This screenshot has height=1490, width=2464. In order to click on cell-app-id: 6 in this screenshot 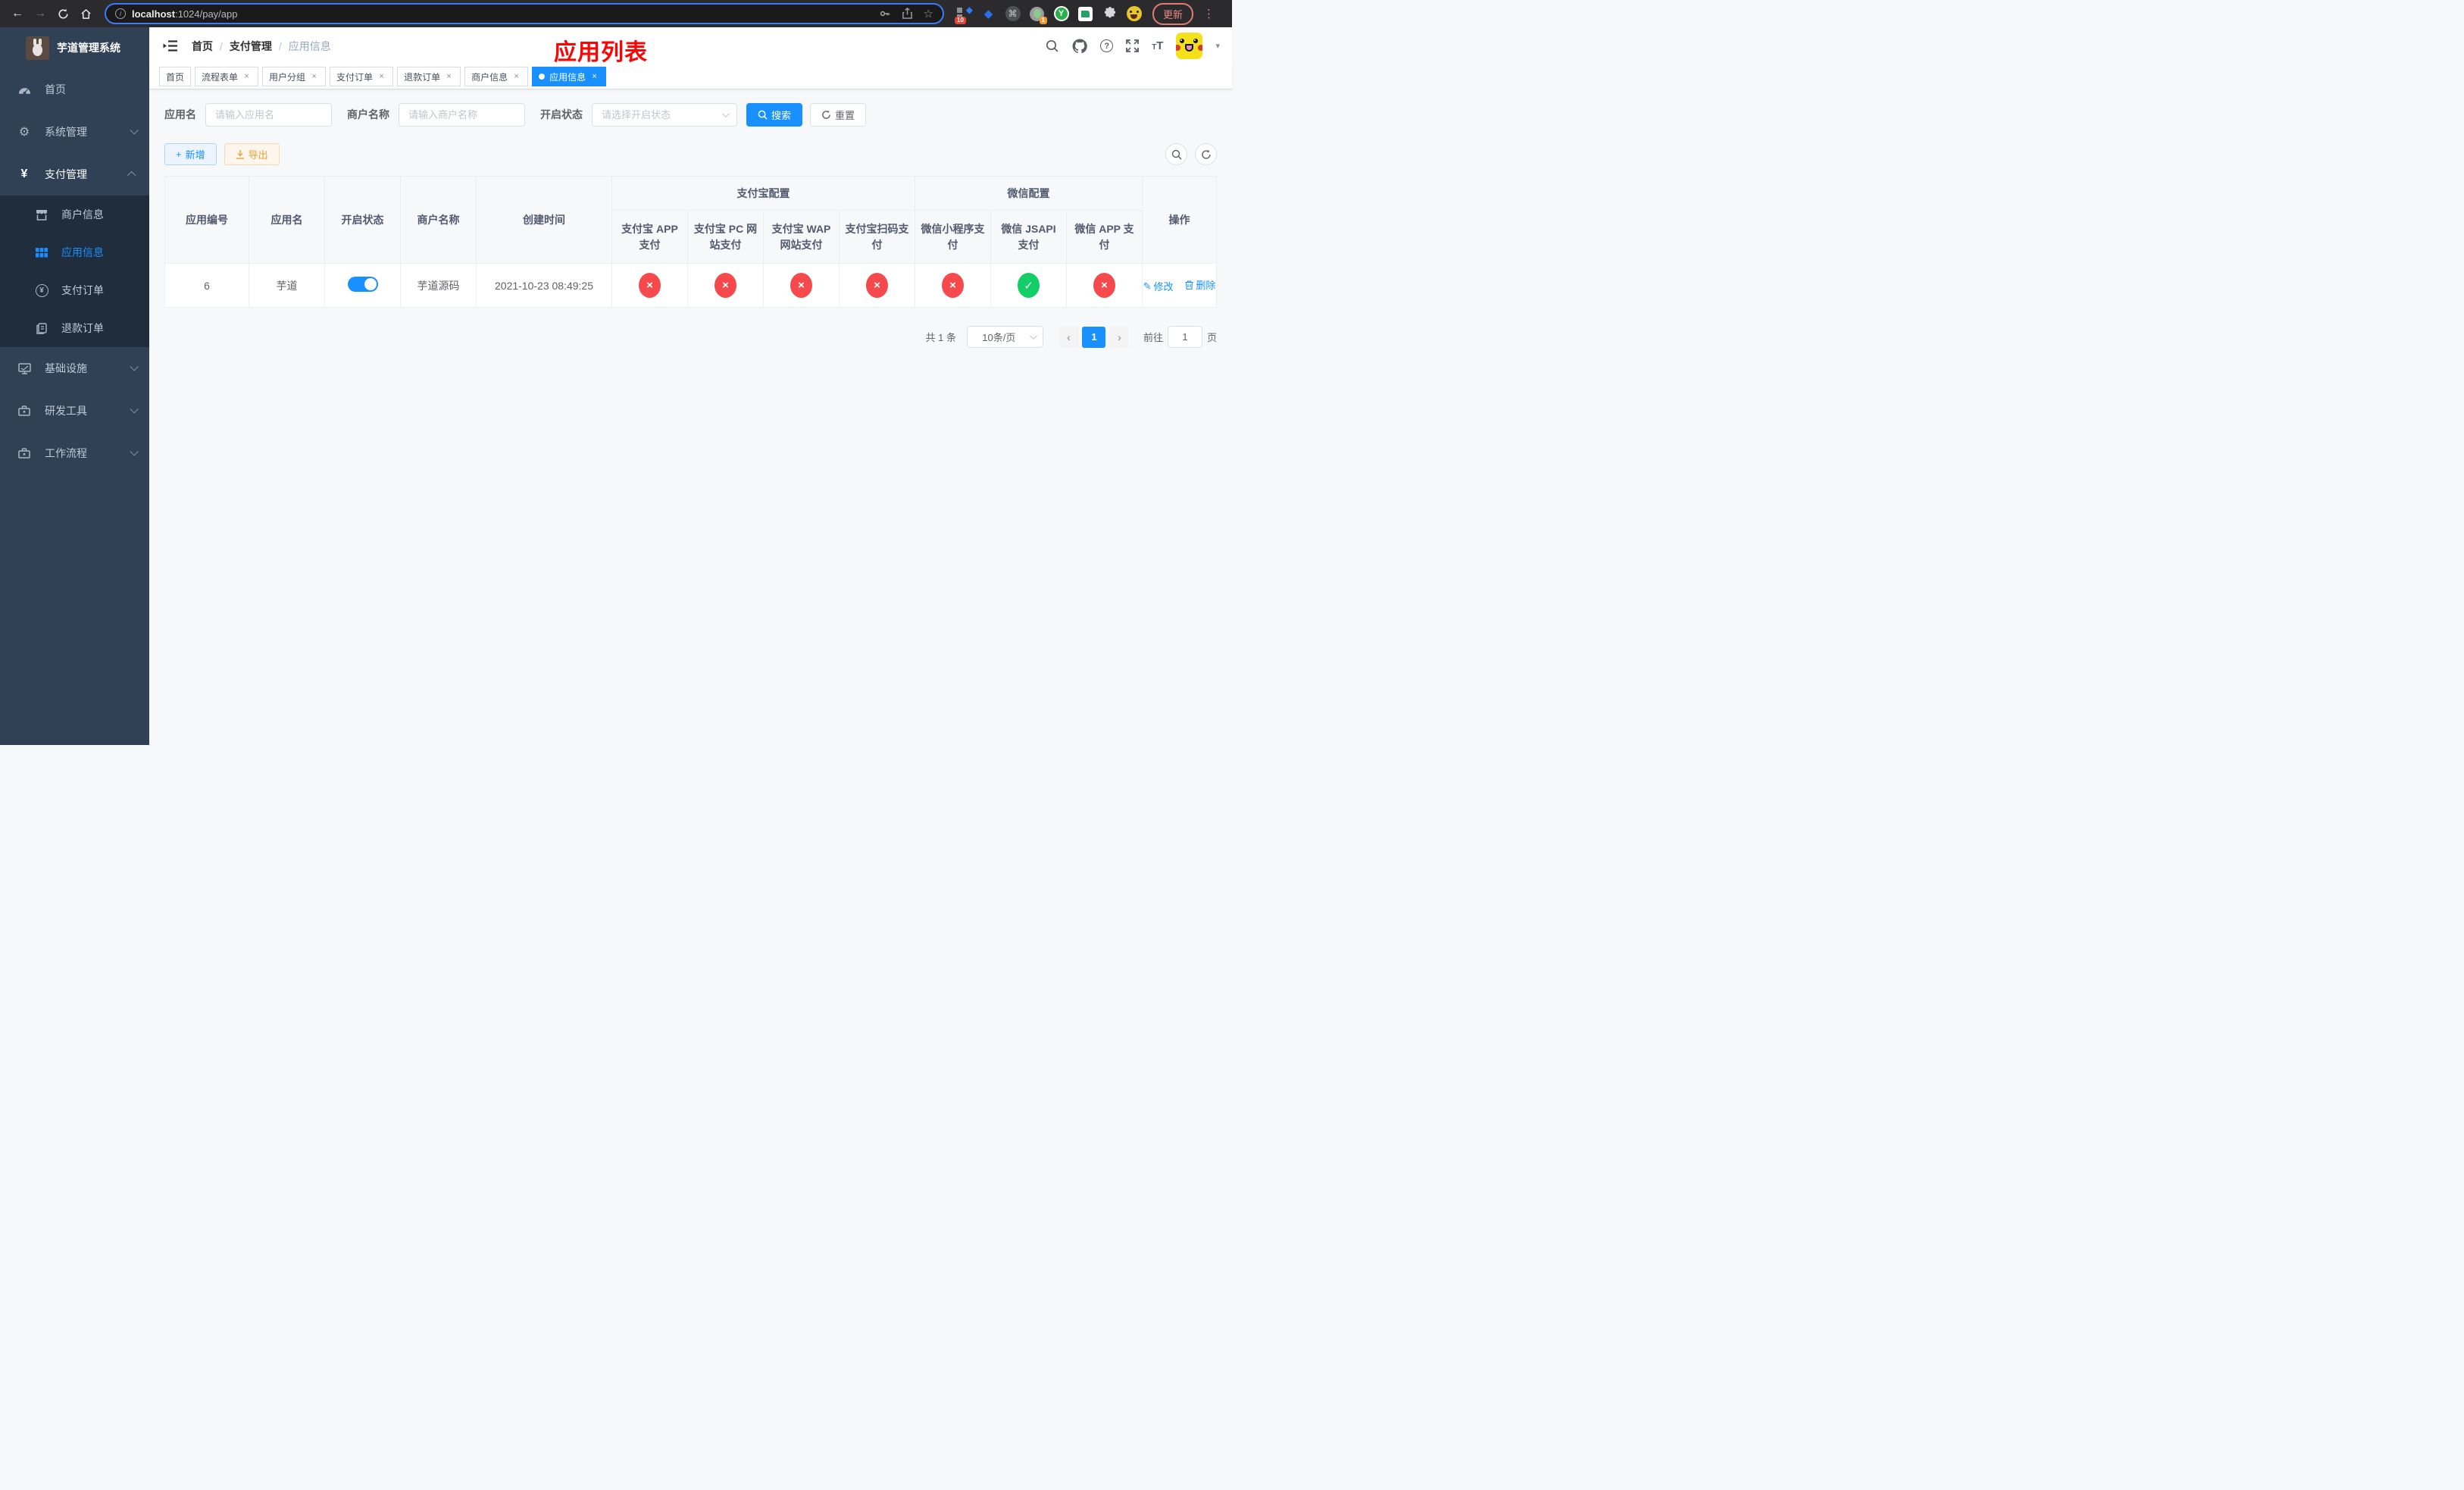, I will do `click(206, 286)`.